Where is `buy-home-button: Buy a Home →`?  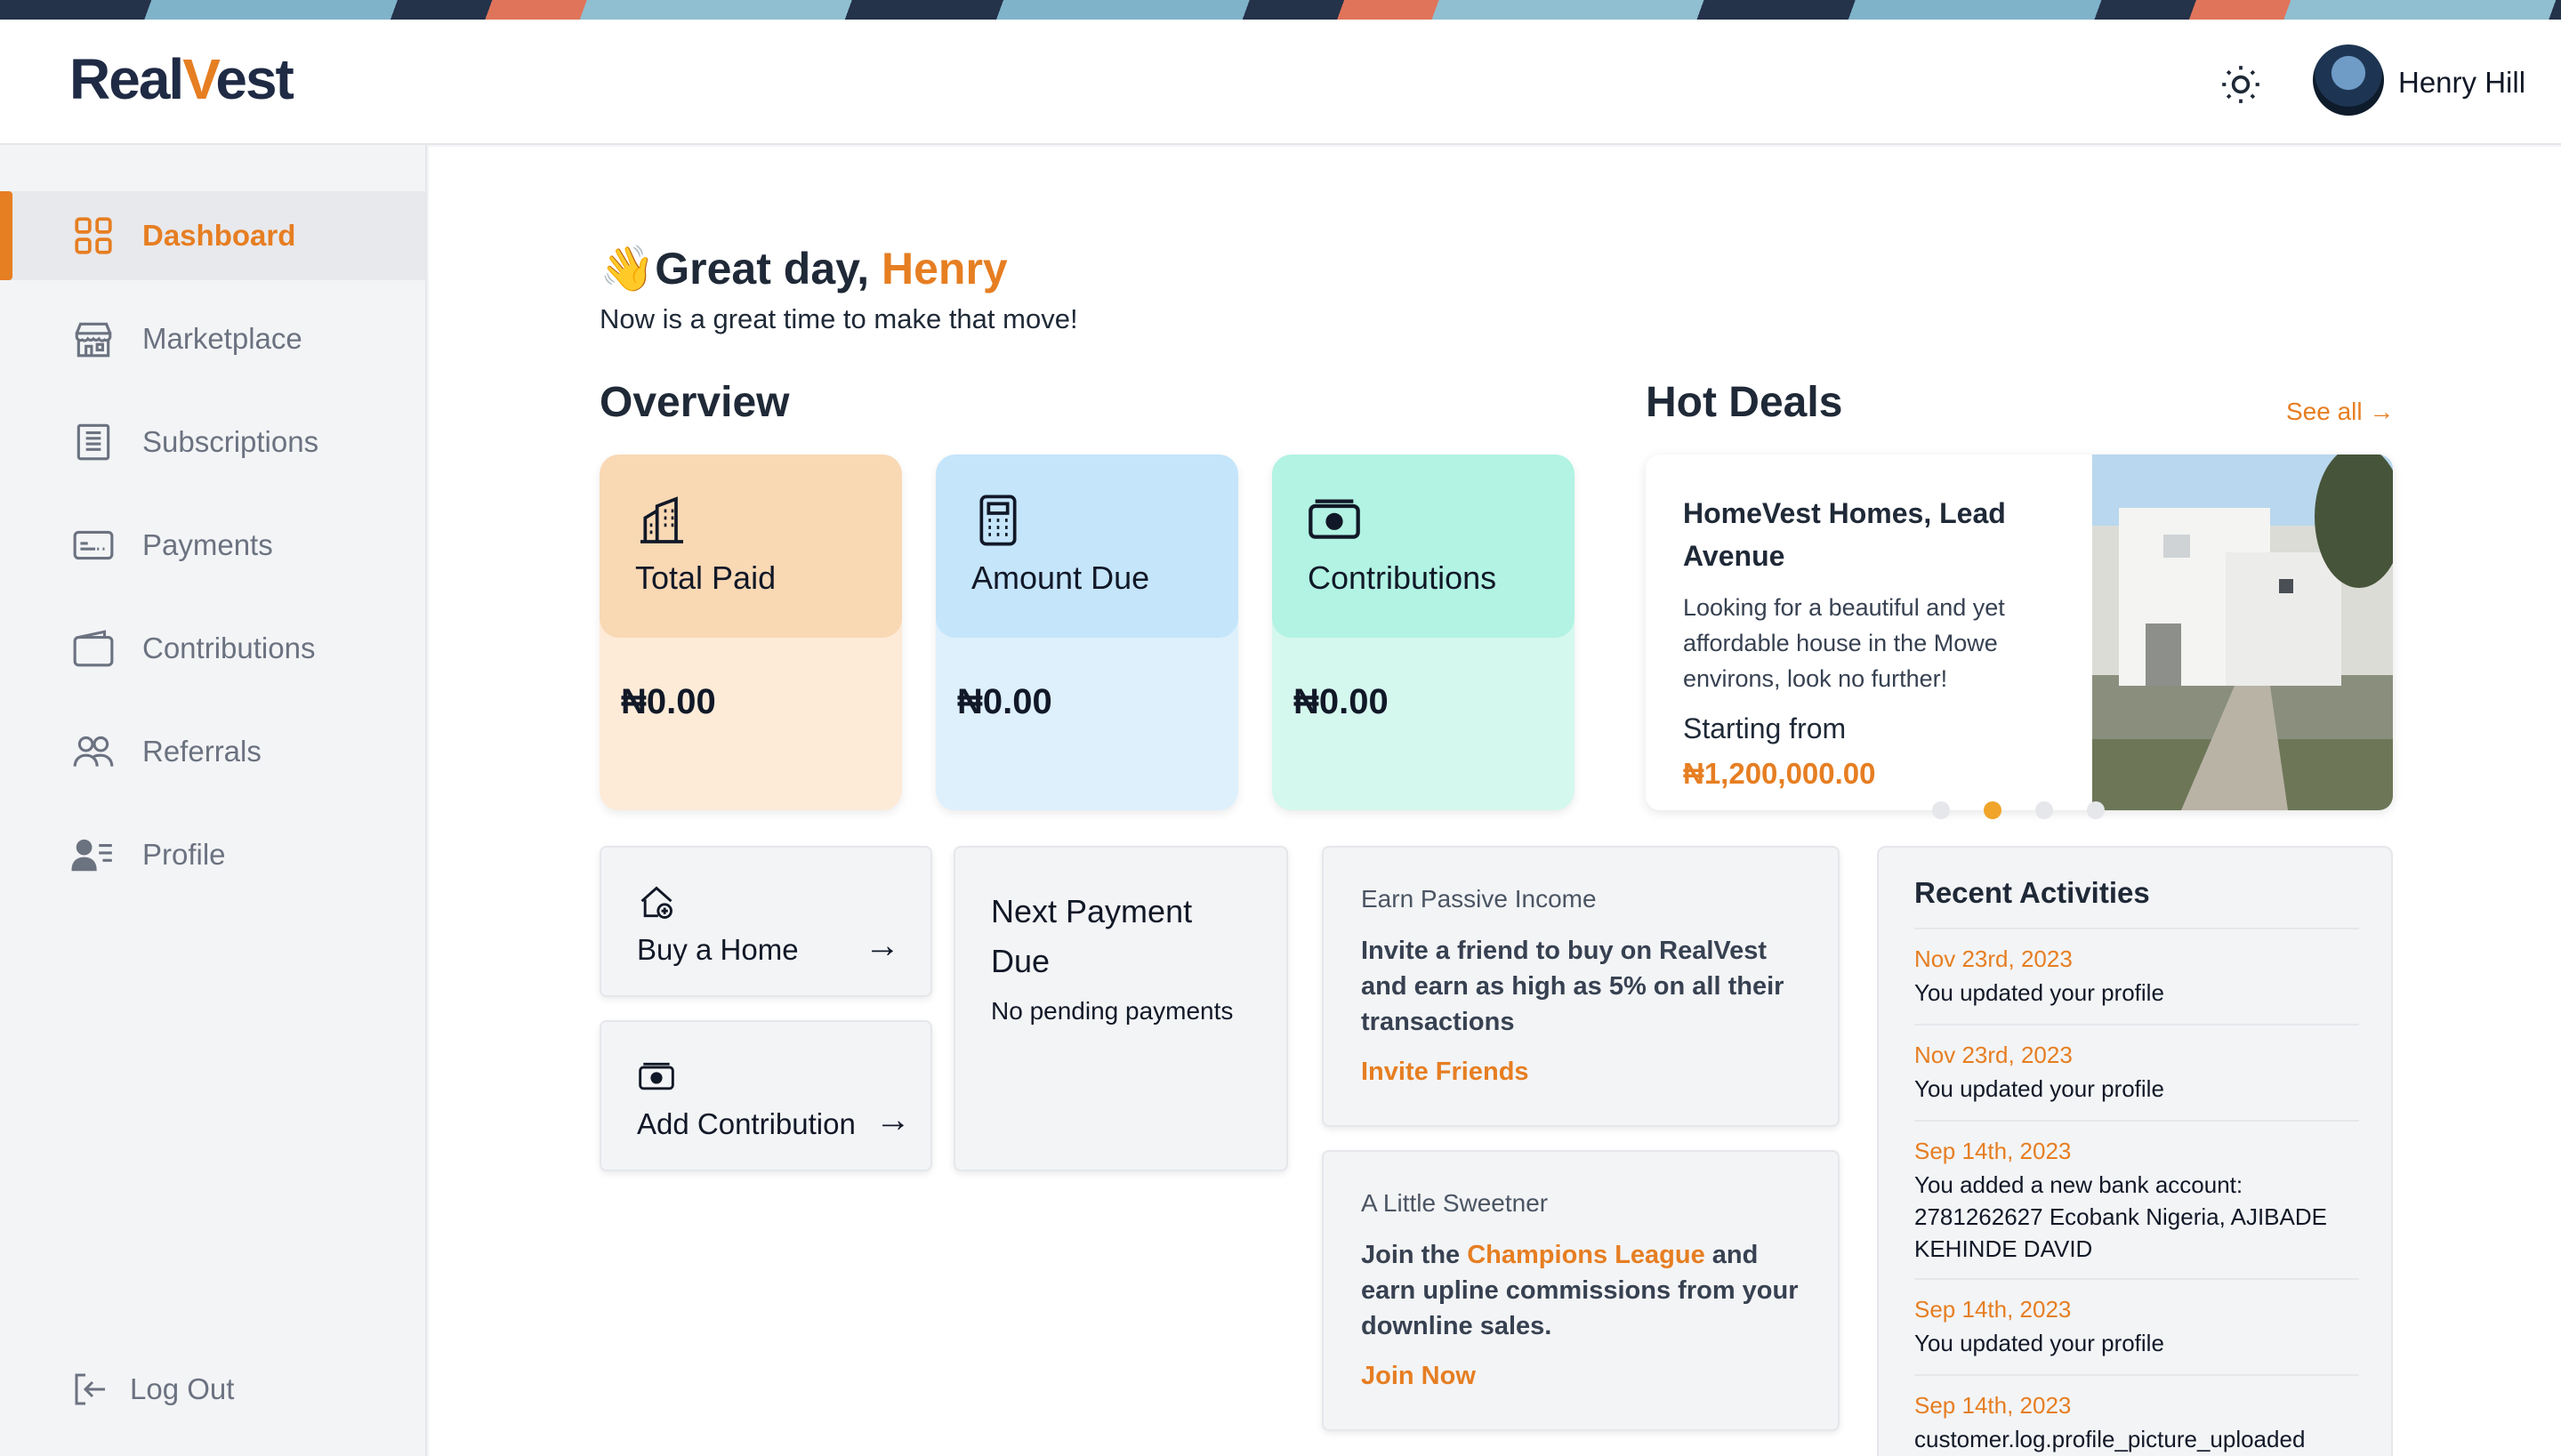
buy-home-button: Buy a Home → is located at coordinates (766, 922).